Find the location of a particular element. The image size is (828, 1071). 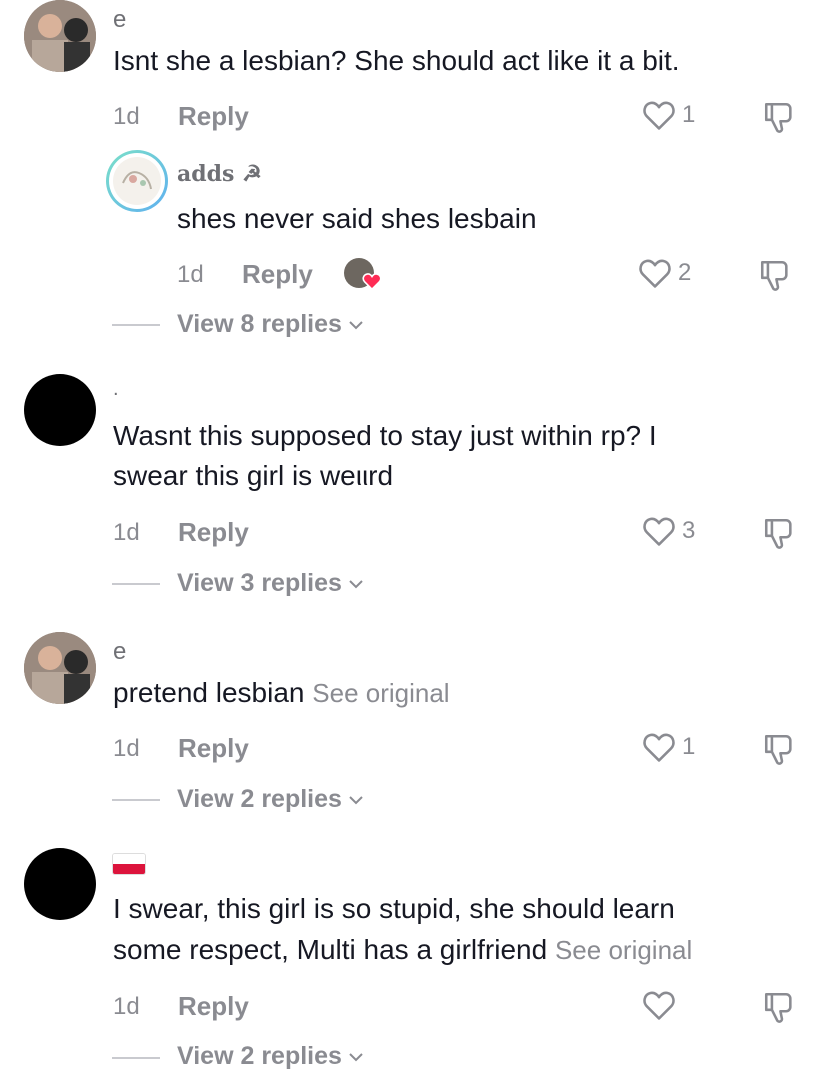

comment-text: pretend lesbian is located at coordinates (209, 692).